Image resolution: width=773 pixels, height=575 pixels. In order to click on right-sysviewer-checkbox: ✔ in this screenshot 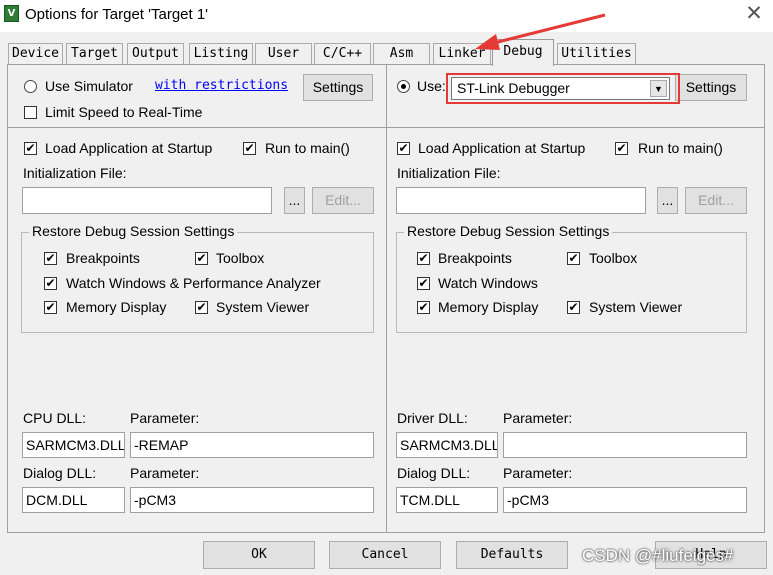, I will do `click(573, 307)`.